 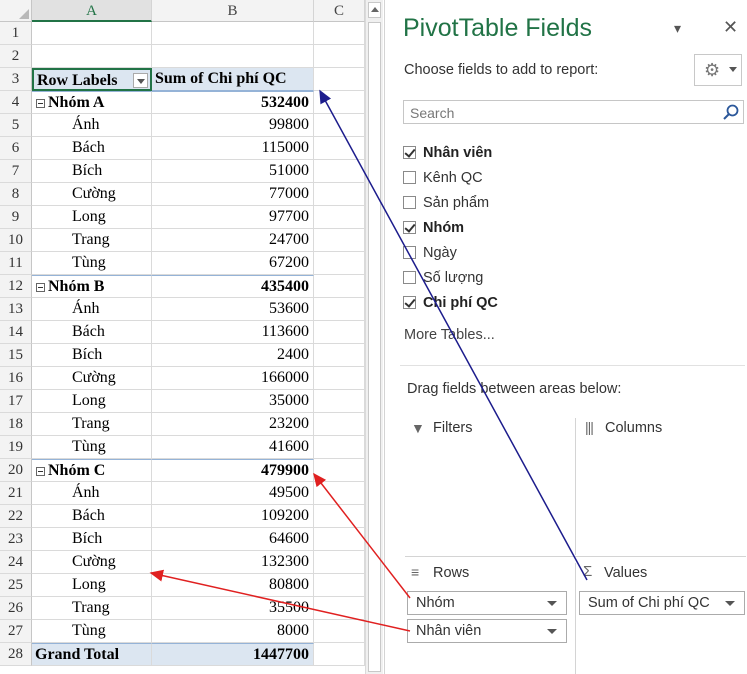 What do you see at coordinates (92, 286) in the screenshot?
I see `cell-a: Nhóm B` at bounding box center [92, 286].